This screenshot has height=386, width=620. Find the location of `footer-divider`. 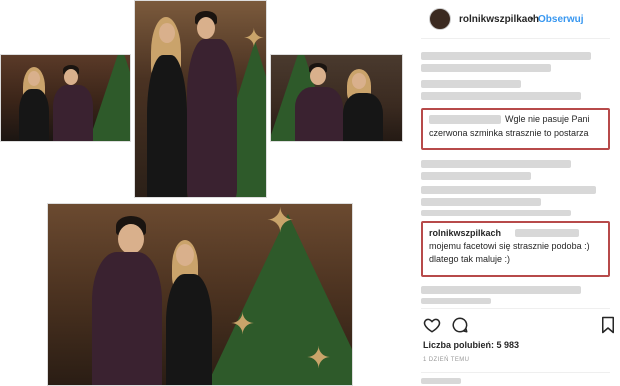

footer-divider is located at coordinates (515, 372).